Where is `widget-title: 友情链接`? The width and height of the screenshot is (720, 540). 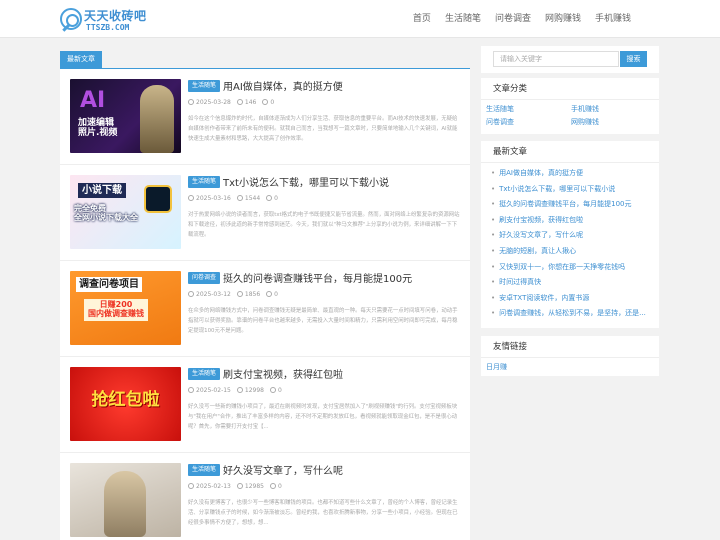 widget-title: 友情链接 is located at coordinates (570, 347).